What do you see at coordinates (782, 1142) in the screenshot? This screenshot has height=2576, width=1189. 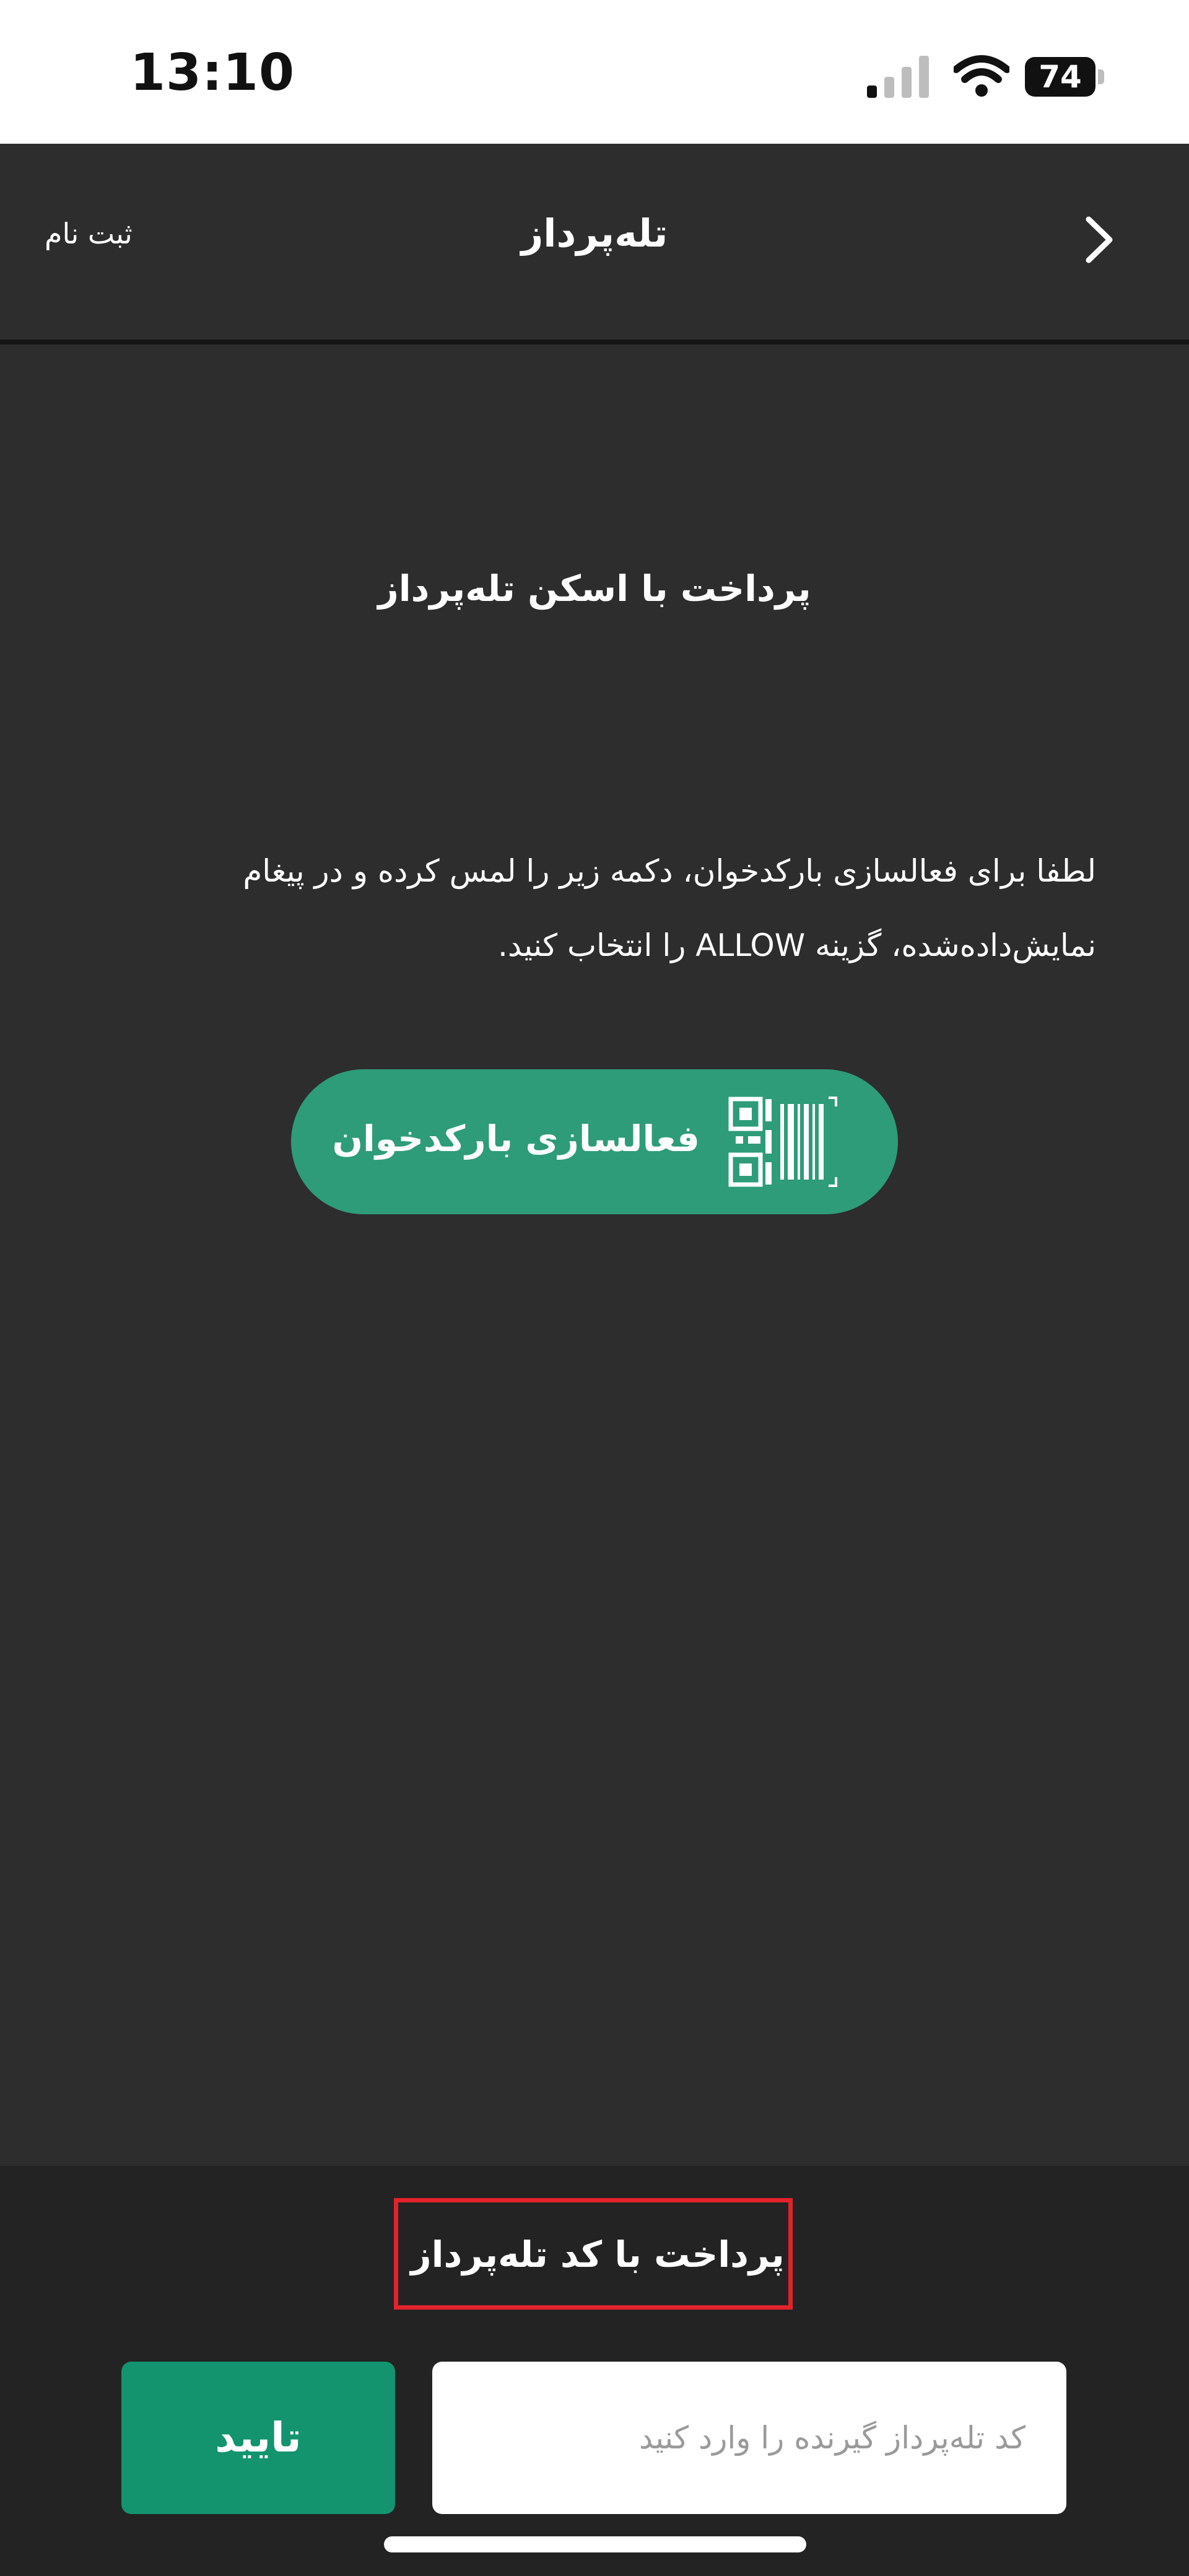 I see `qr-barcode-icon` at bounding box center [782, 1142].